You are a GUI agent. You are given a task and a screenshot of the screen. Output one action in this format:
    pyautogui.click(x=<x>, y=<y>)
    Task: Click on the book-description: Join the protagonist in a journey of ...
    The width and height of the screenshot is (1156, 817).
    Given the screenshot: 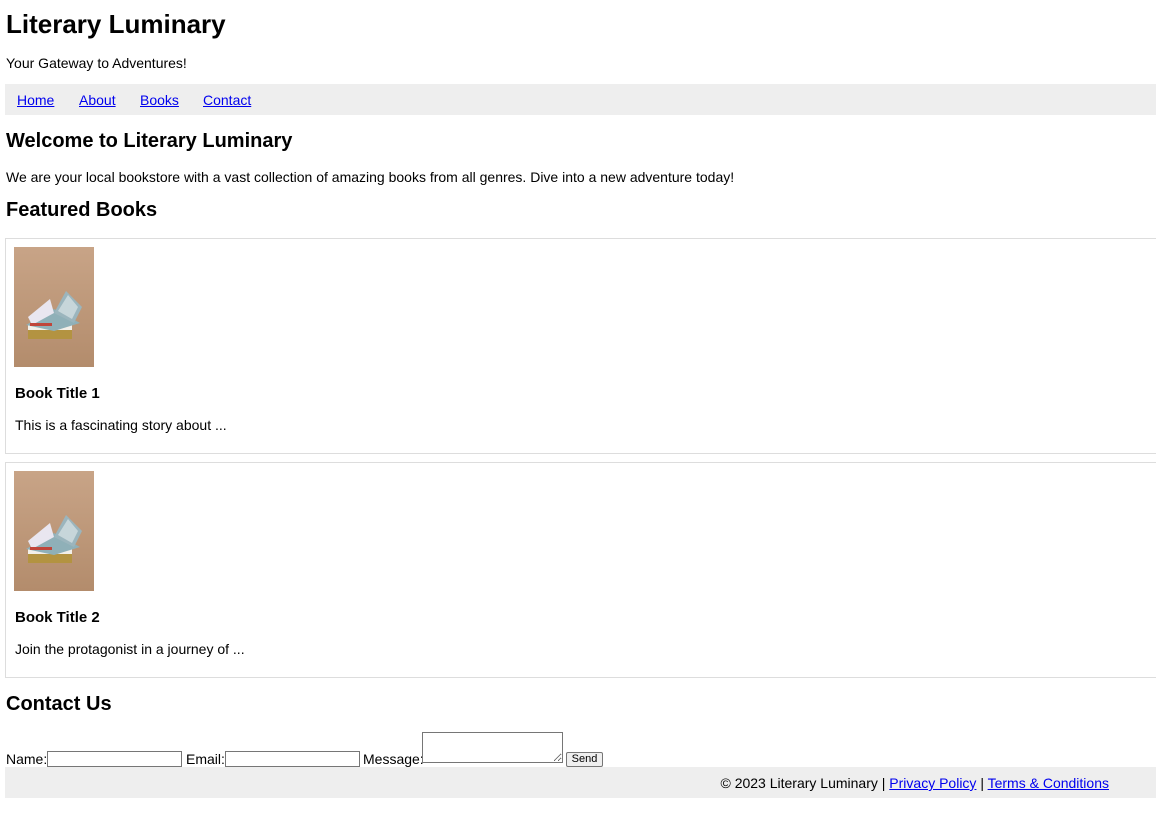 What is the action you would take?
    pyautogui.click(x=130, y=649)
    